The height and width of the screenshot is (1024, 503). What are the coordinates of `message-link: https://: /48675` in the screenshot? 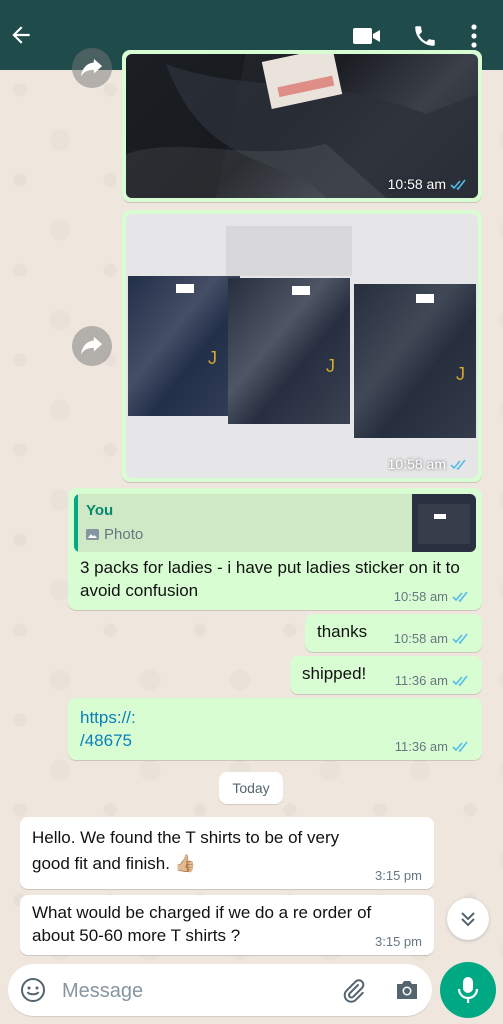 It's located at (108, 729).